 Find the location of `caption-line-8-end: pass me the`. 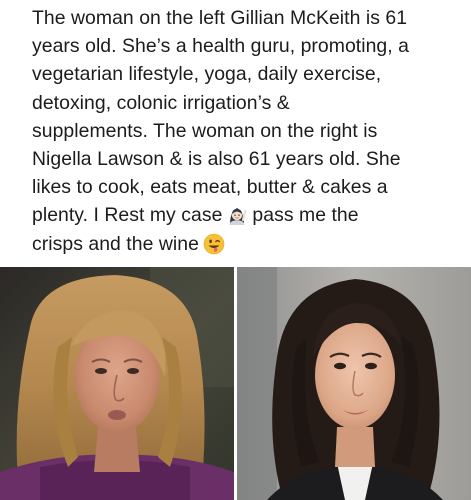

caption-line-8-end: pass me the is located at coordinates (305, 215).